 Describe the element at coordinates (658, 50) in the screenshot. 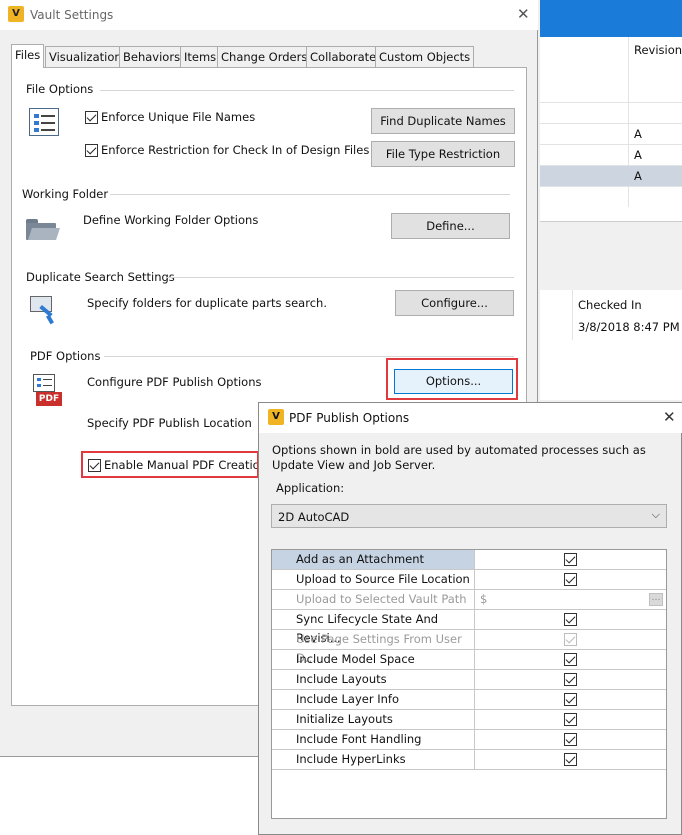

I see `revision-column-header: Revision` at that location.